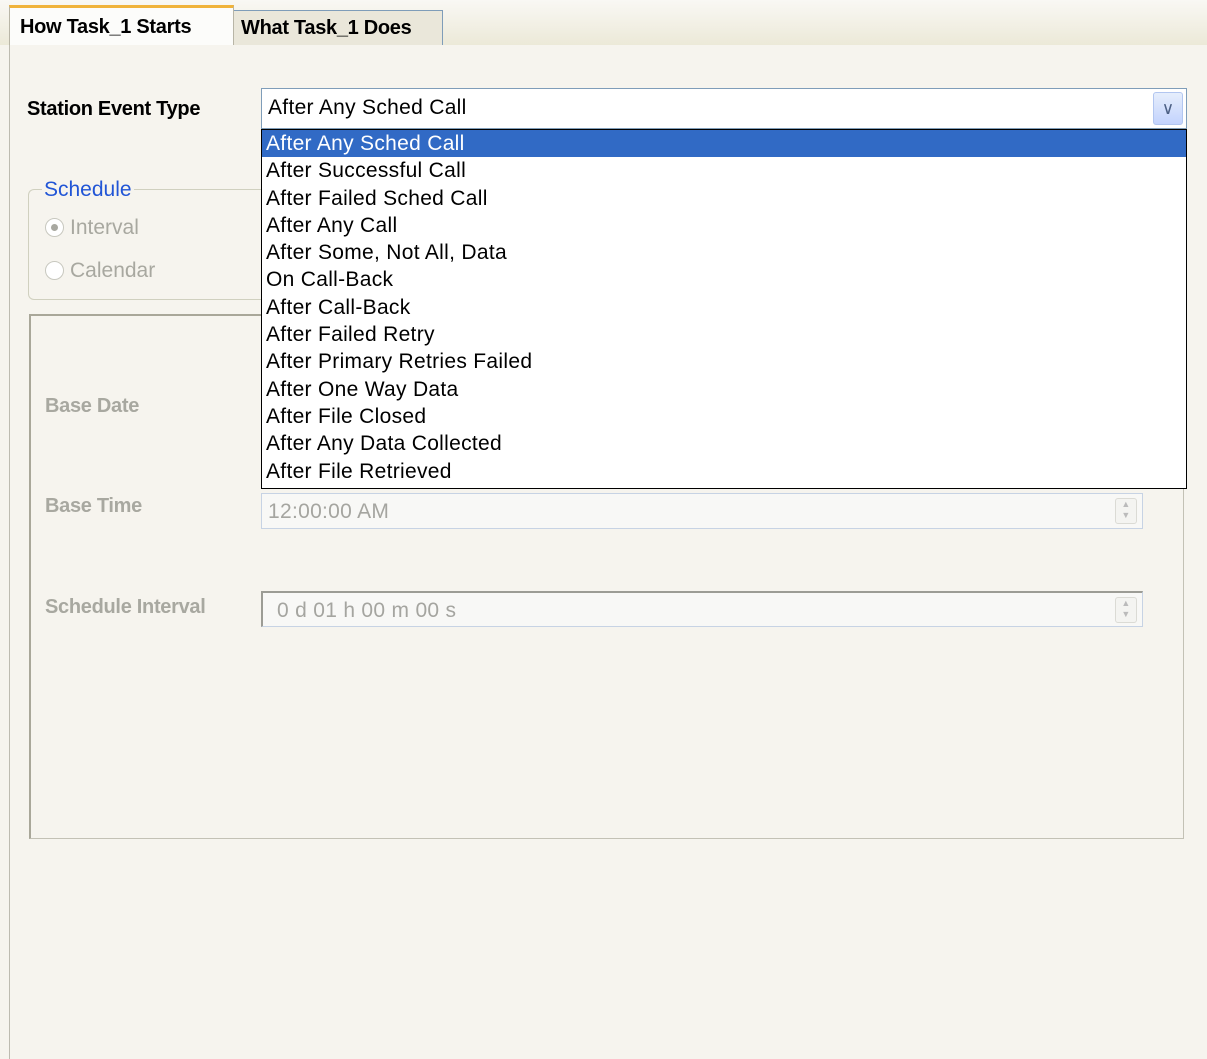 This screenshot has height=1059, width=1207. Describe the element at coordinates (724, 443) in the screenshot. I see `dropdown-option: After Any Data Collected` at that location.